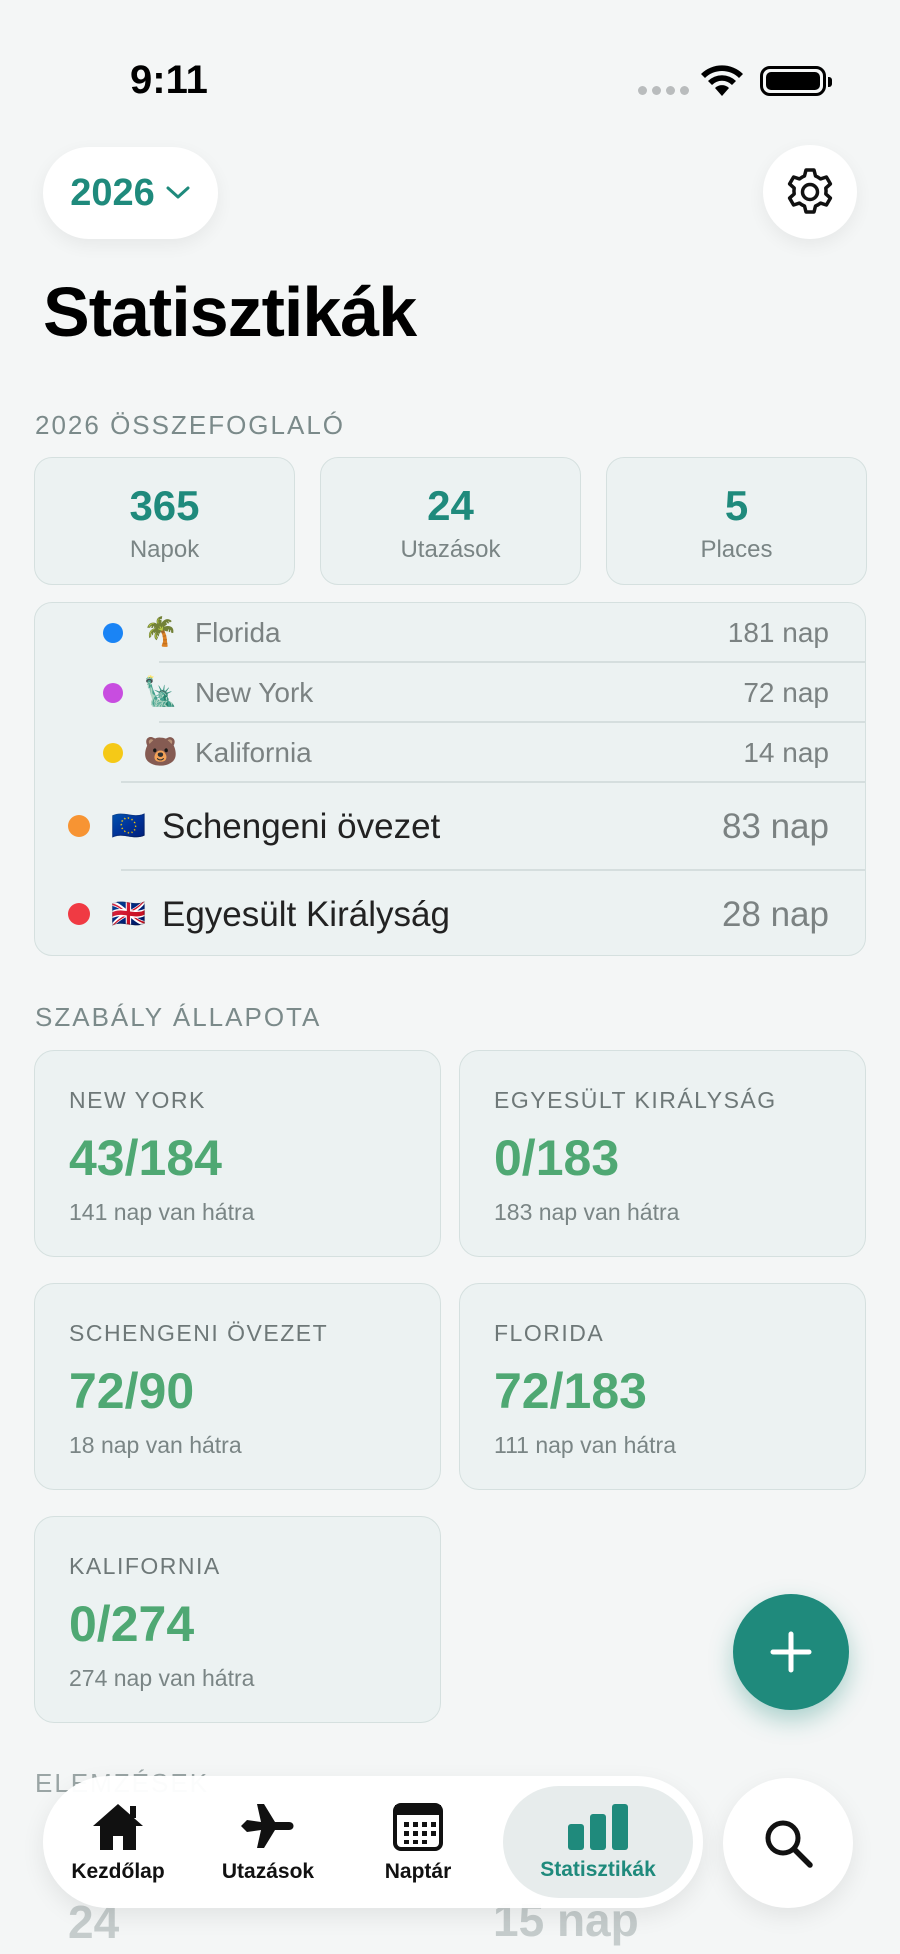 Image resolution: width=900 pixels, height=1954 pixels. What do you see at coordinates (301, 826) in the screenshot?
I see `place-name: Schengeni övezet` at bounding box center [301, 826].